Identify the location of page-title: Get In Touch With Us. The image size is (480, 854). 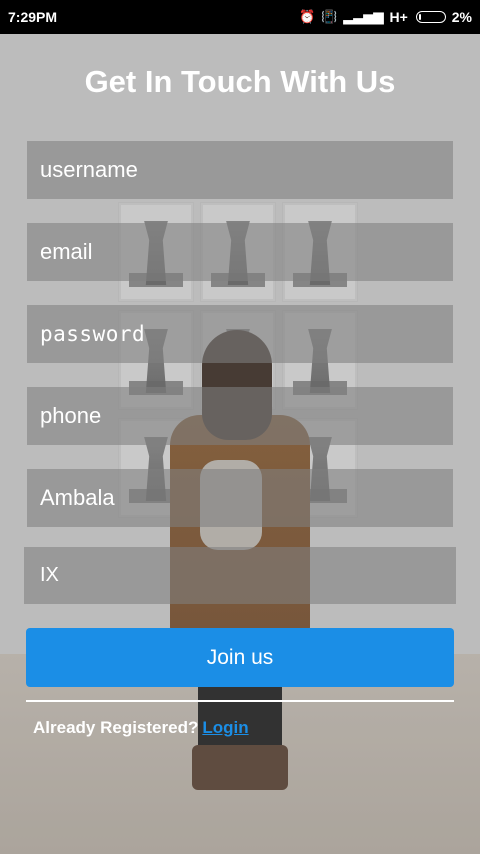
(240, 81).